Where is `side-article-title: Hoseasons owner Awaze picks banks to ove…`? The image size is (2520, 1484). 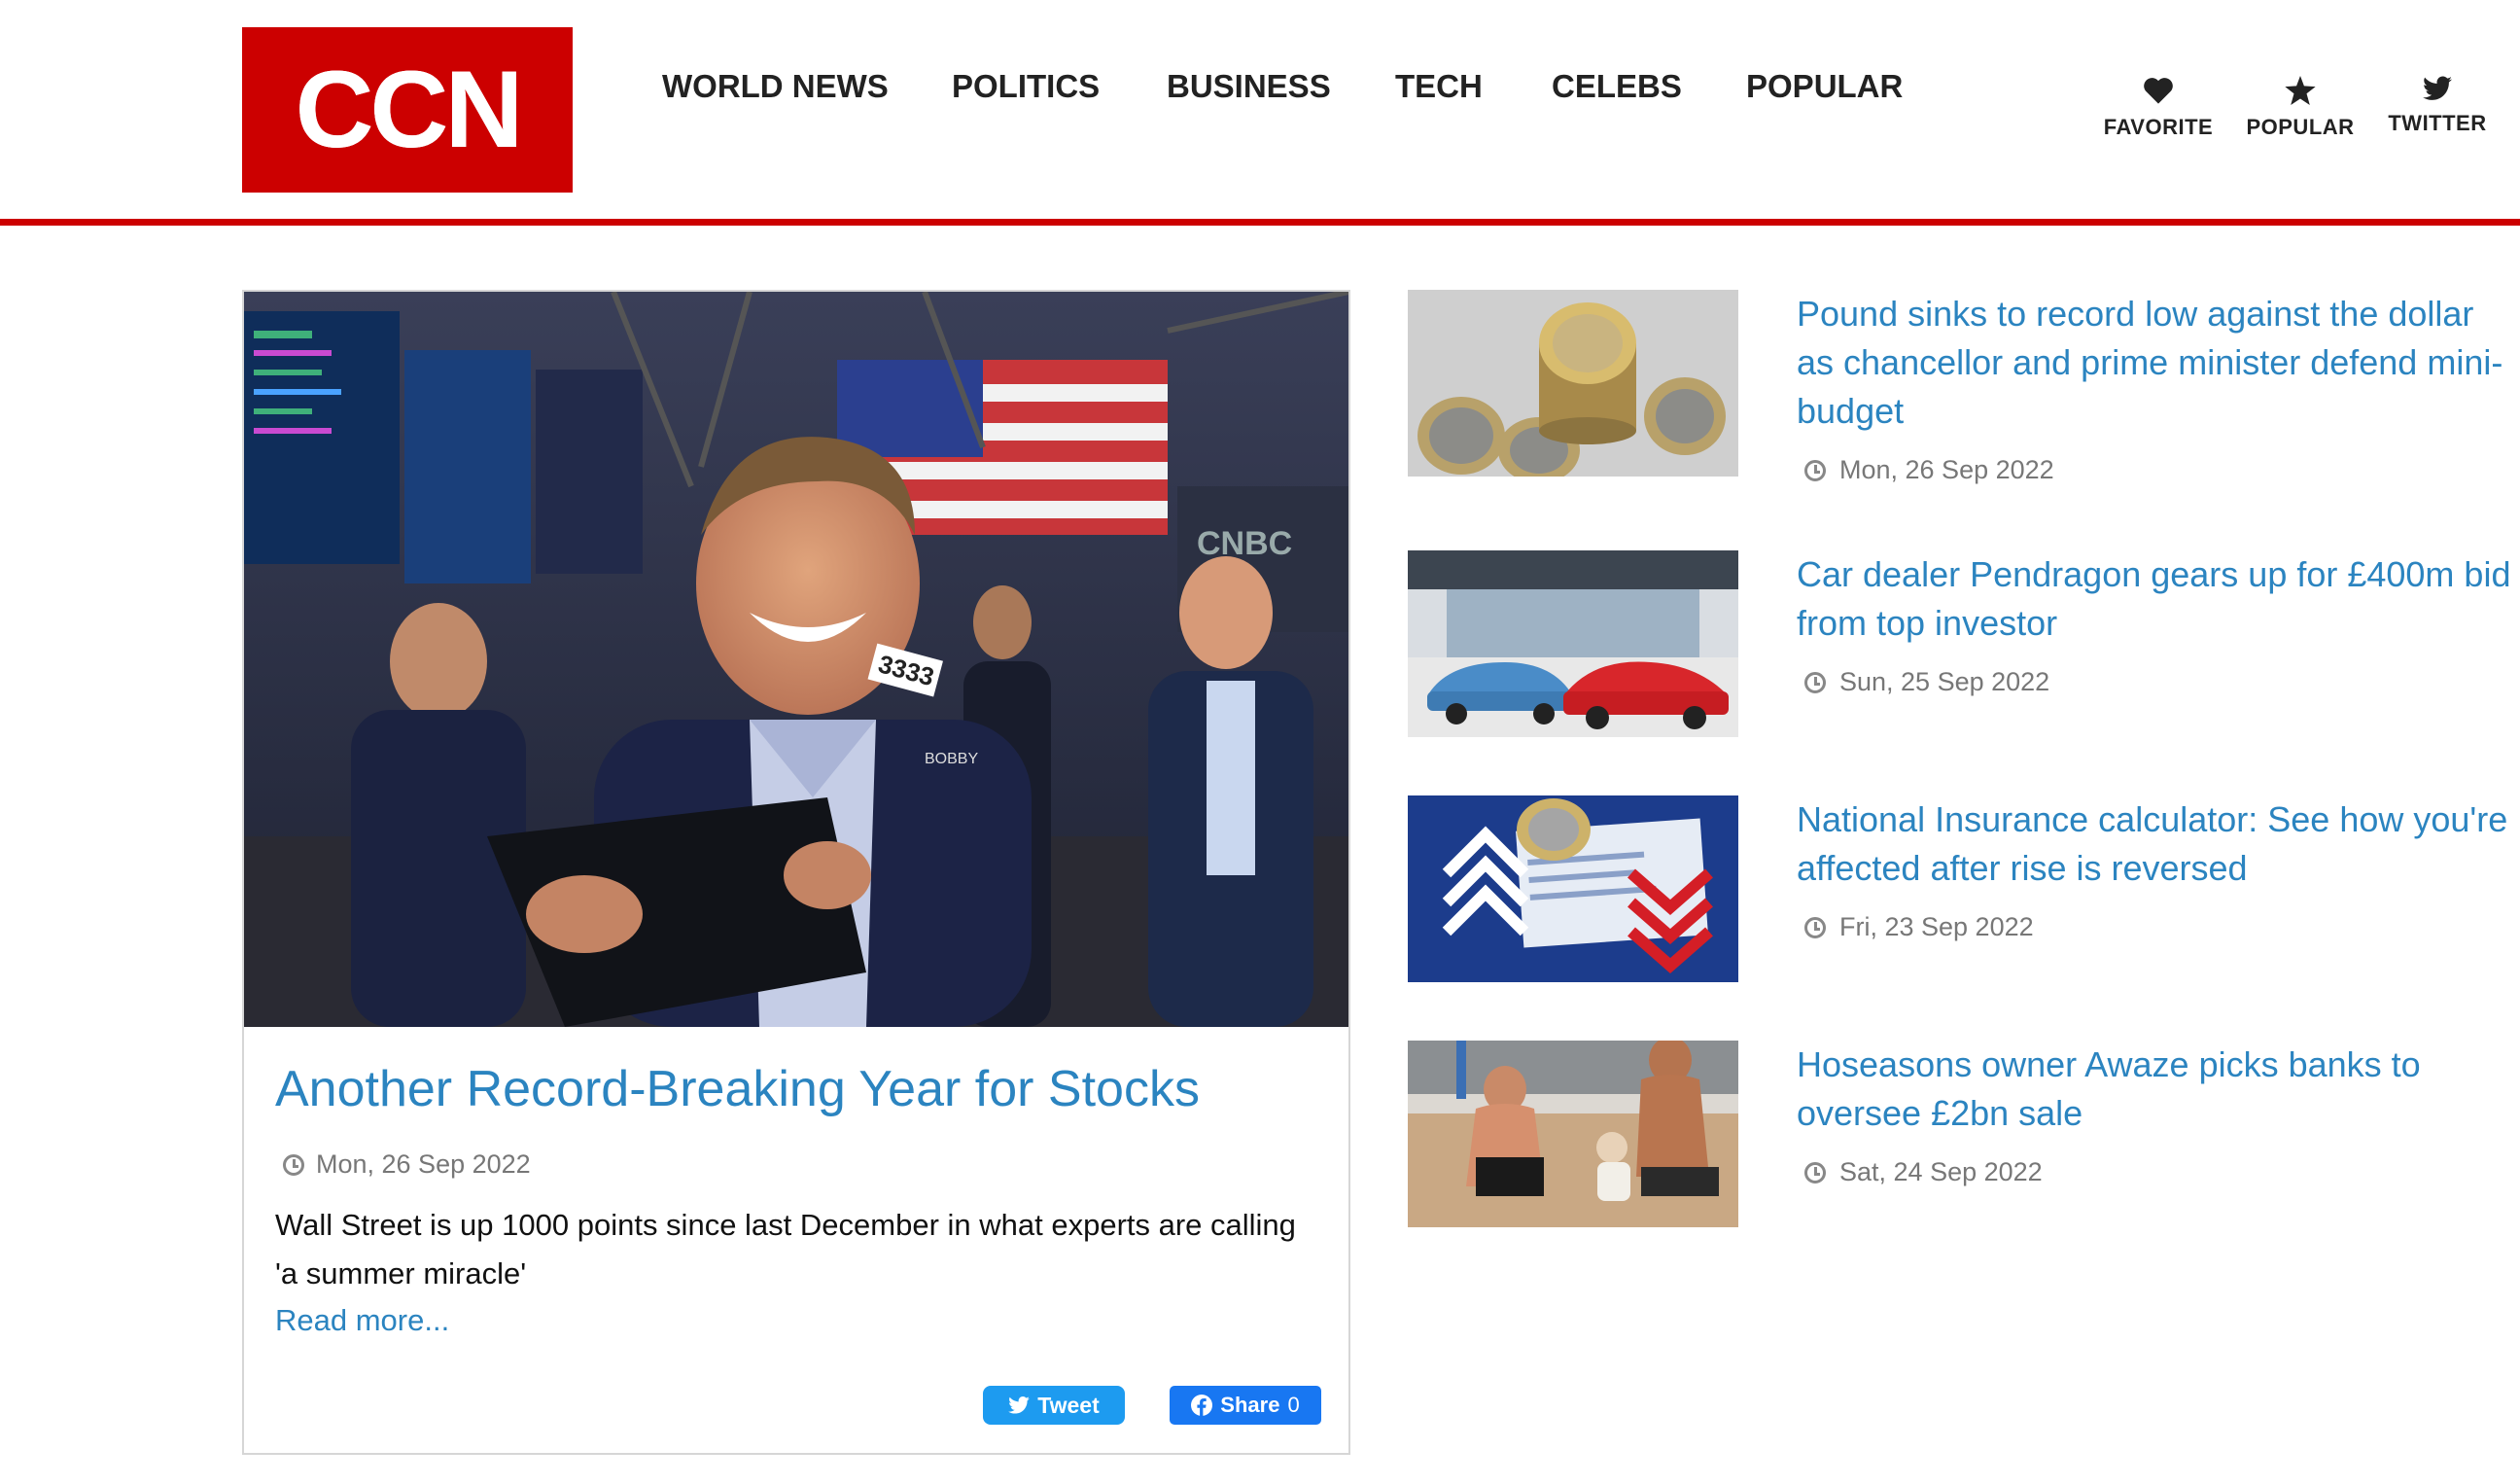
side-article-title: Hoseasons owner Awaze picks banks to ove… is located at coordinates (2156, 1090).